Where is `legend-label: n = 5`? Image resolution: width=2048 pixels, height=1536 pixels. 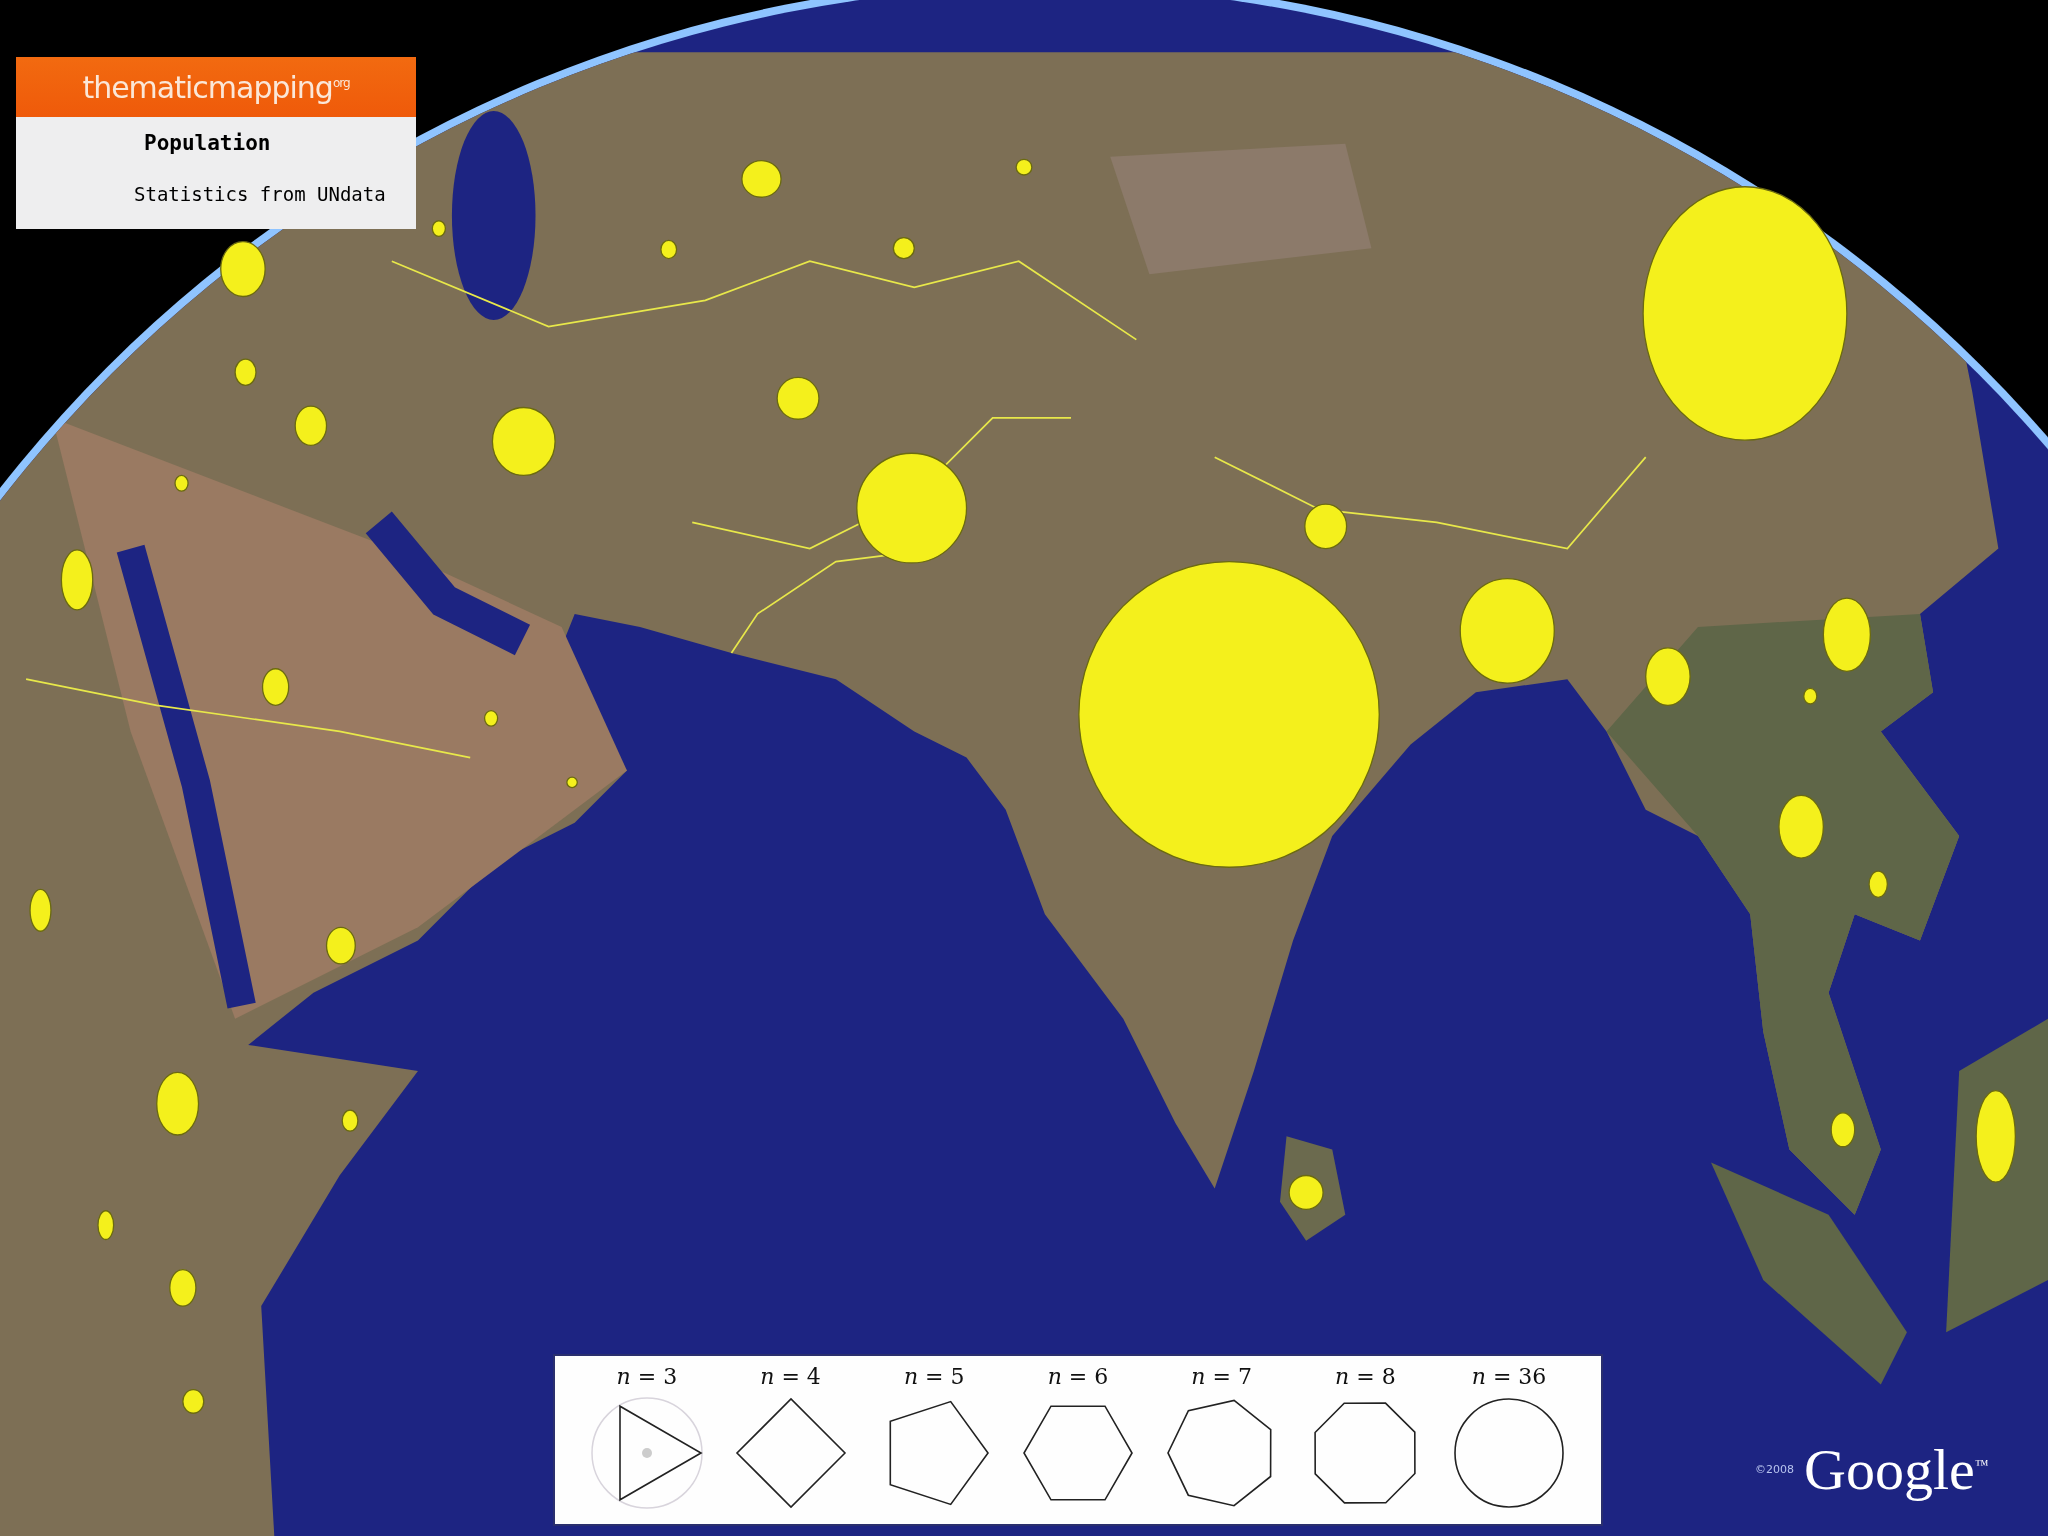
legend-label: n = 5 is located at coordinates (934, 1376).